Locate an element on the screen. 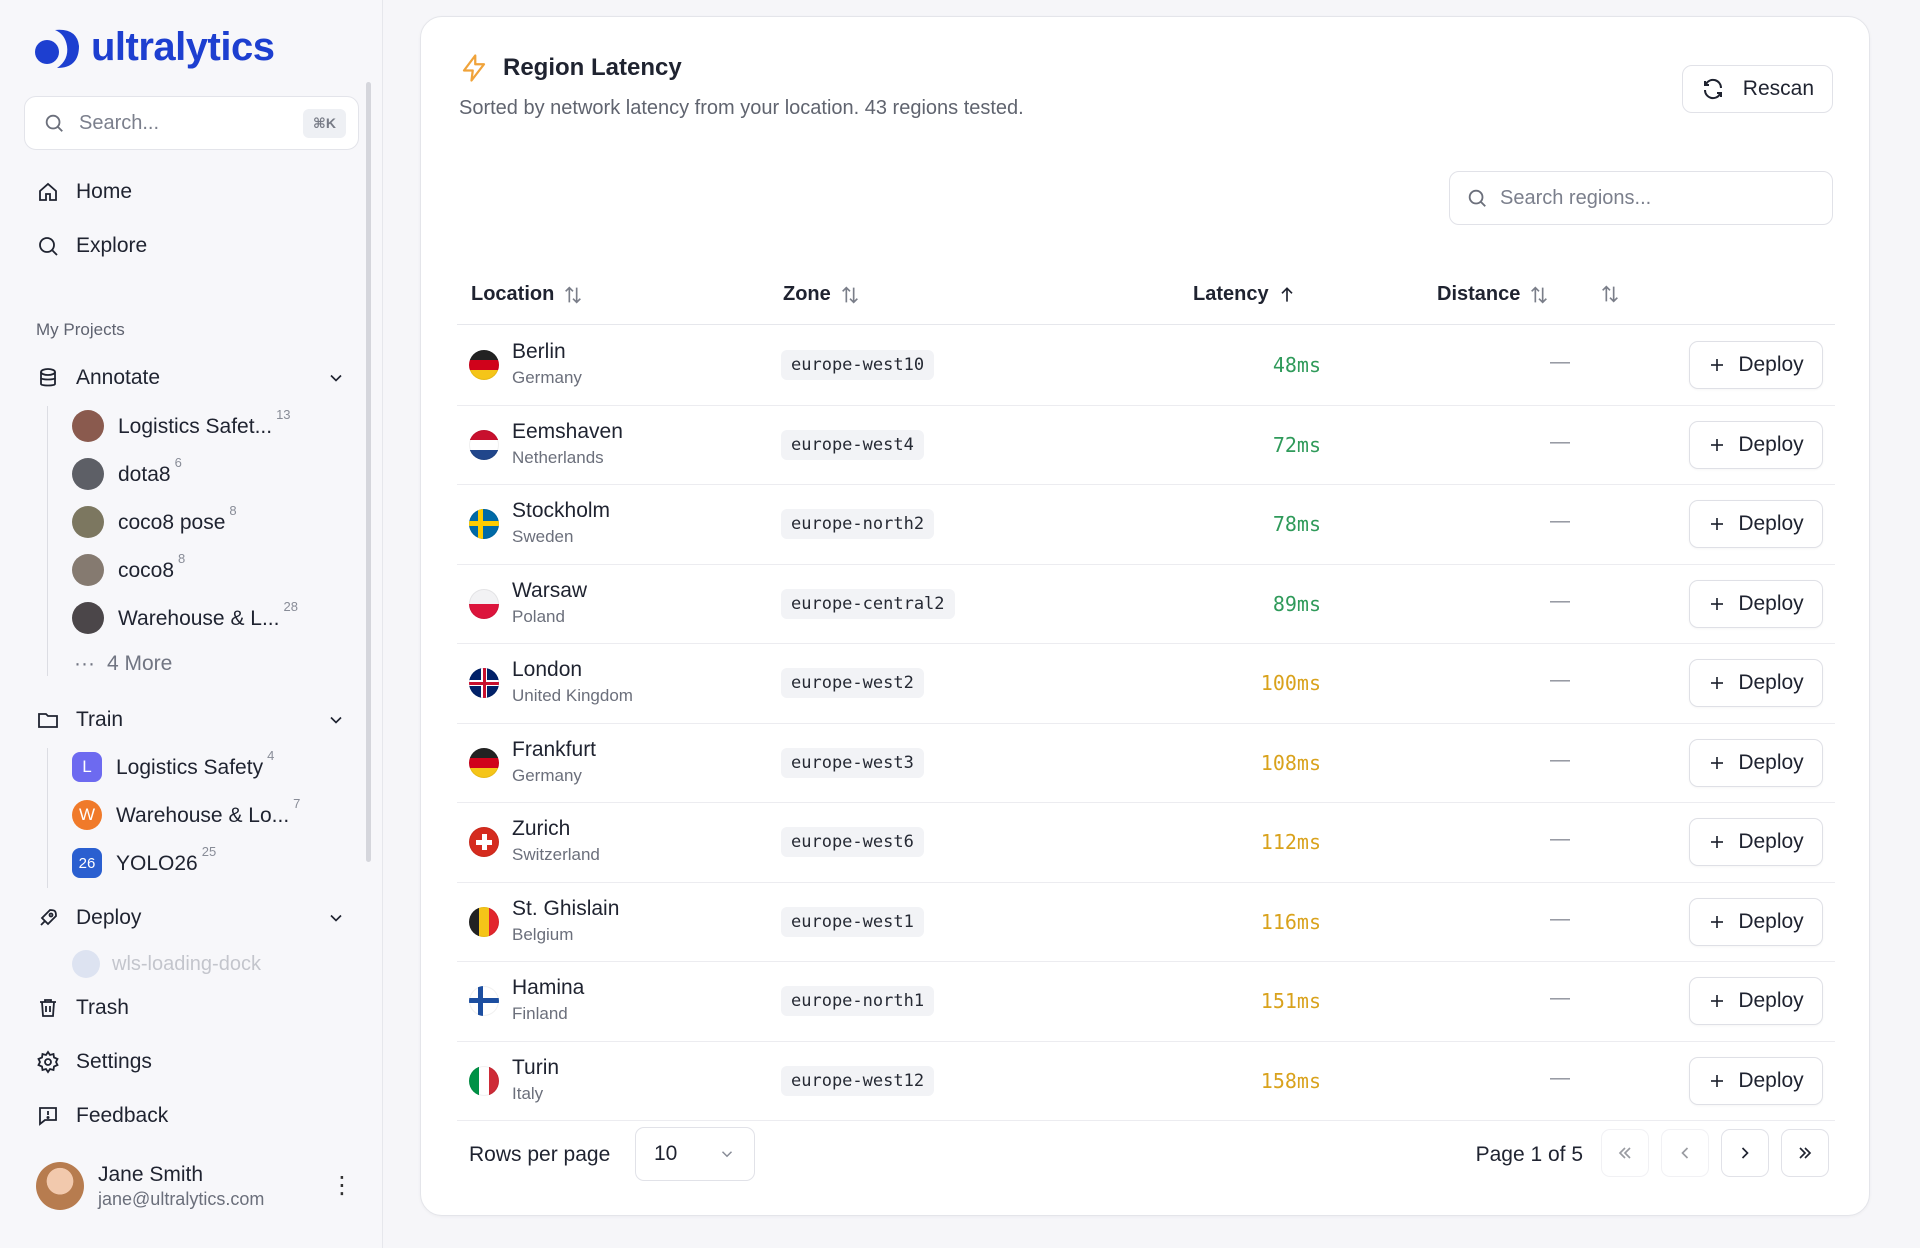 The height and width of the screenshot is (1248, 1920). more-vertical-icon: ⋮ is located at coordinates (342, 1186).